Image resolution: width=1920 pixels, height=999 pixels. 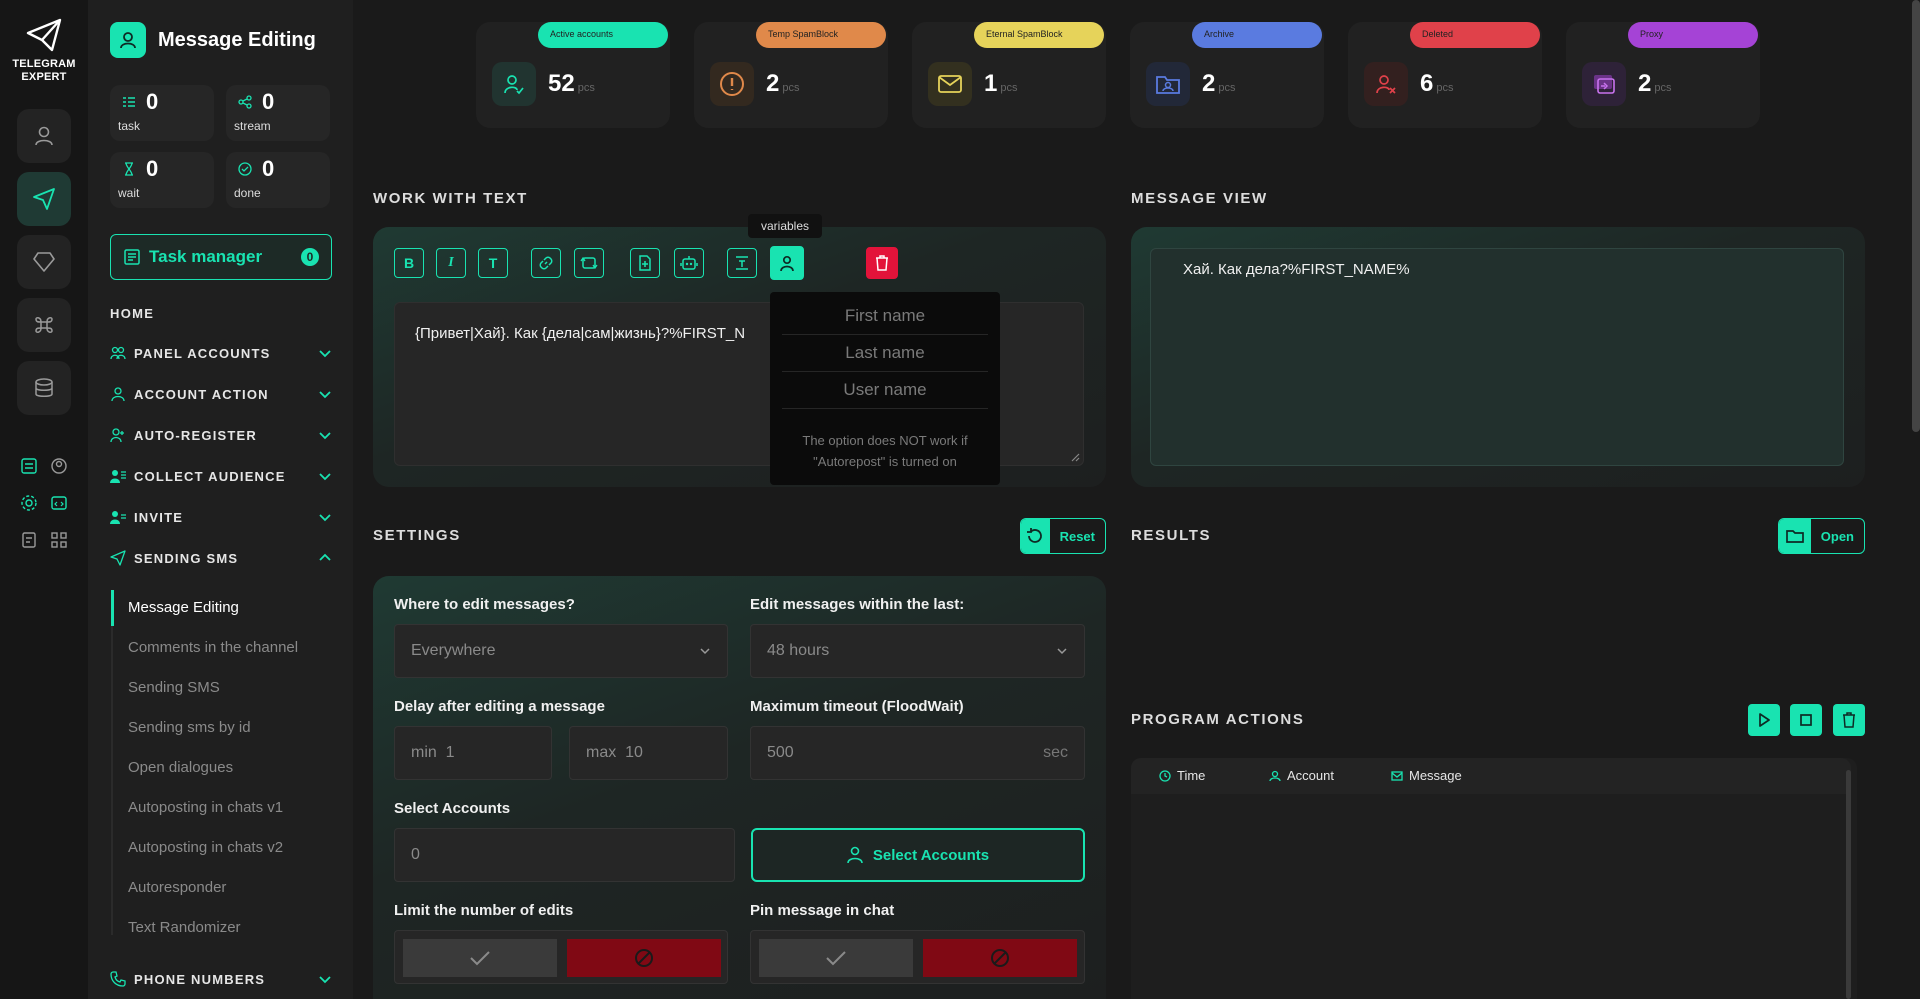 I want to click on card-temp-spamblock: Temp SpamBlock 2 pcs, so click(x=791, y=75).